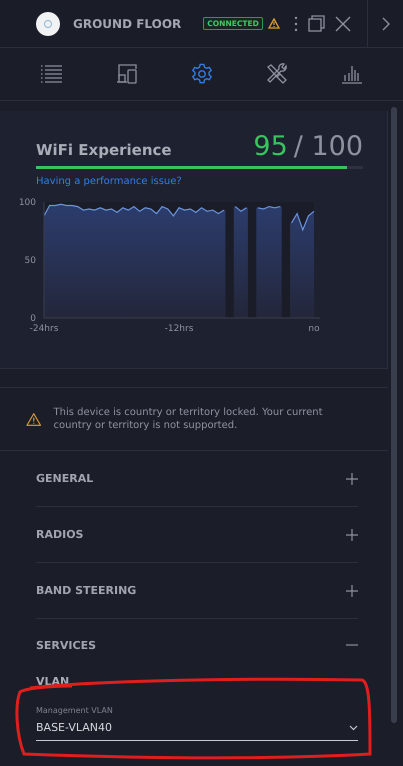 This screenshot has height=766, width=403. I want to click on restore-icon, so click(316, 23).